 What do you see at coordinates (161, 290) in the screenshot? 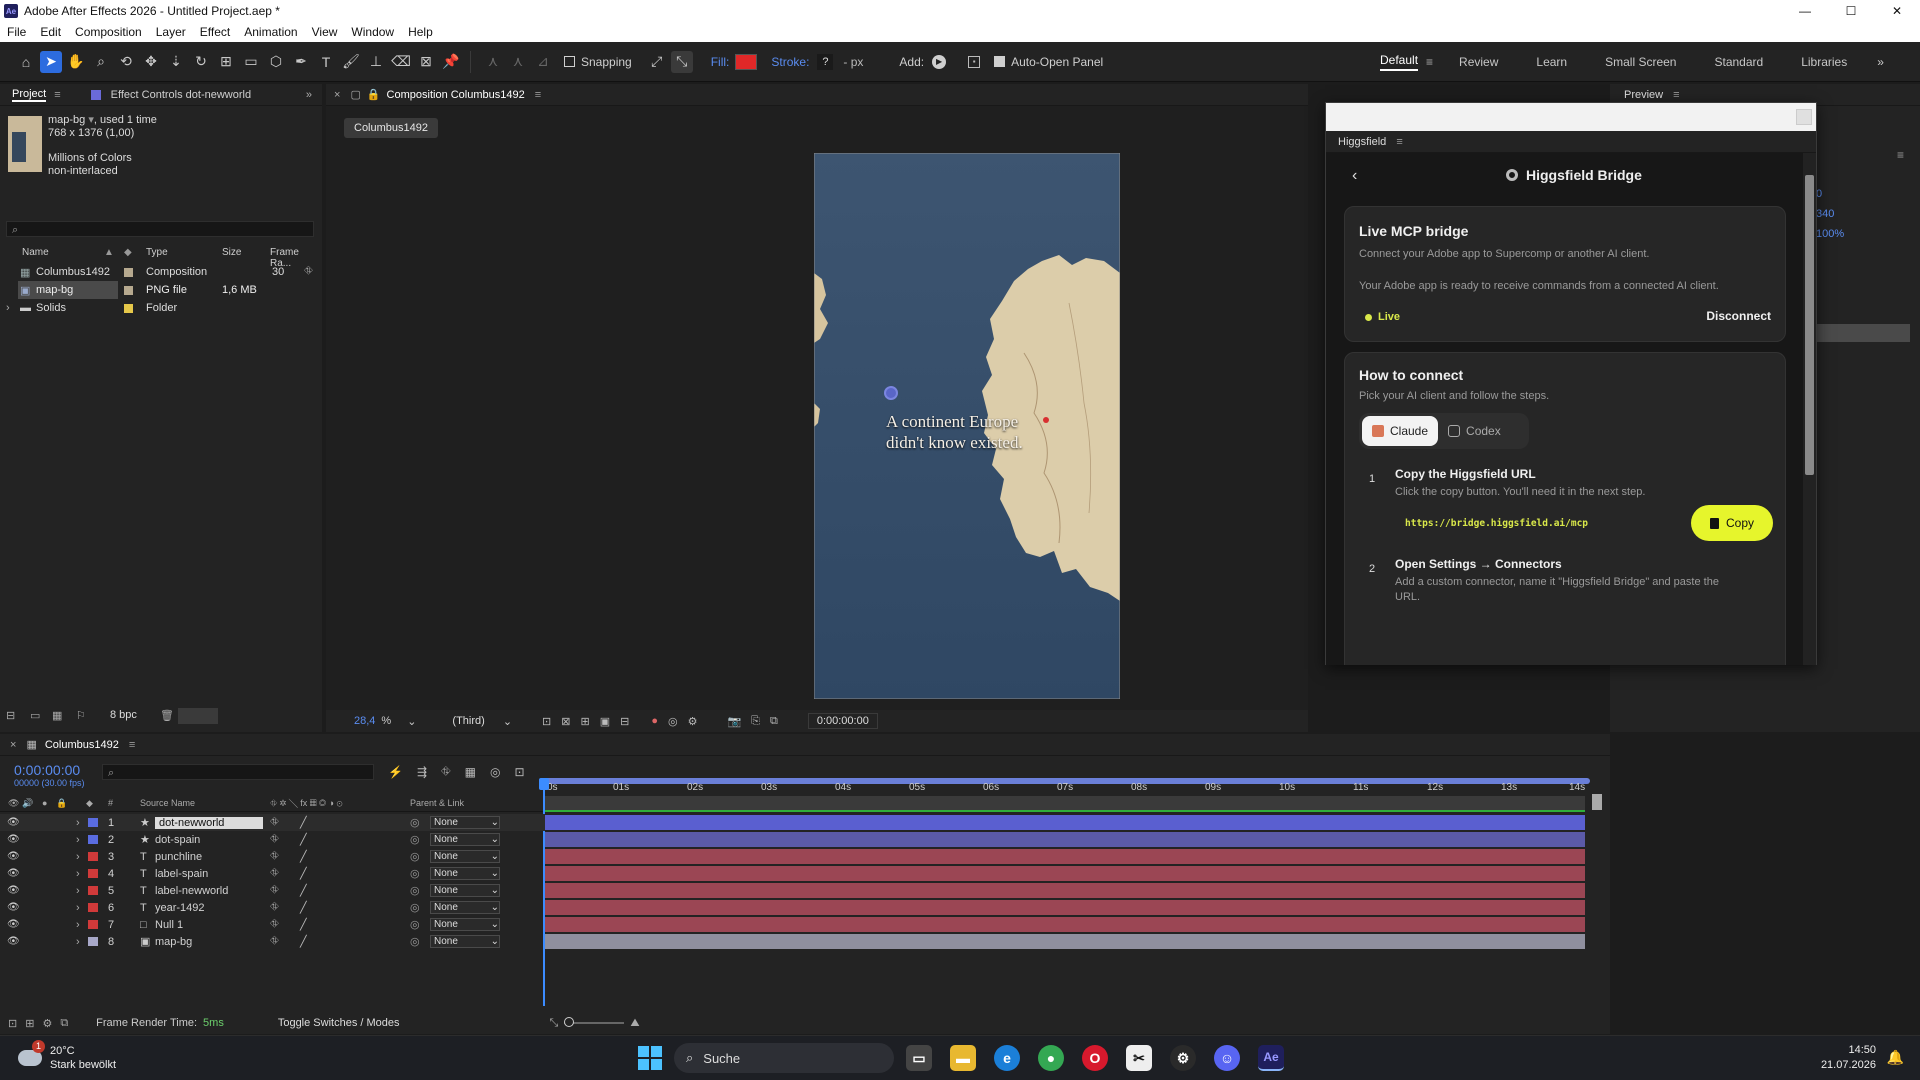
I see `project-item-row: ▣ map-bg PNG file 1,6 MB` at bounding box center [161, 290].